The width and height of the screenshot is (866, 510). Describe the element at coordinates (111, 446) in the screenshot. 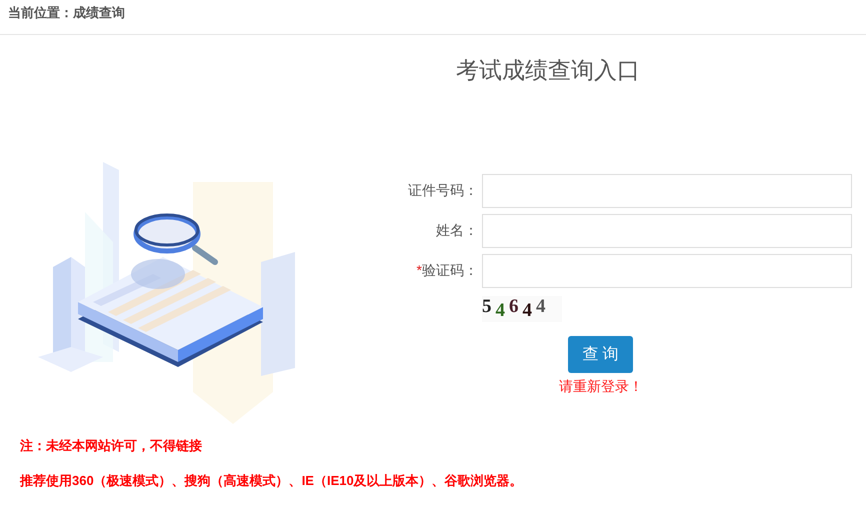

I see `notice-text: 注：未经本网站许可，不得链接` at that location.